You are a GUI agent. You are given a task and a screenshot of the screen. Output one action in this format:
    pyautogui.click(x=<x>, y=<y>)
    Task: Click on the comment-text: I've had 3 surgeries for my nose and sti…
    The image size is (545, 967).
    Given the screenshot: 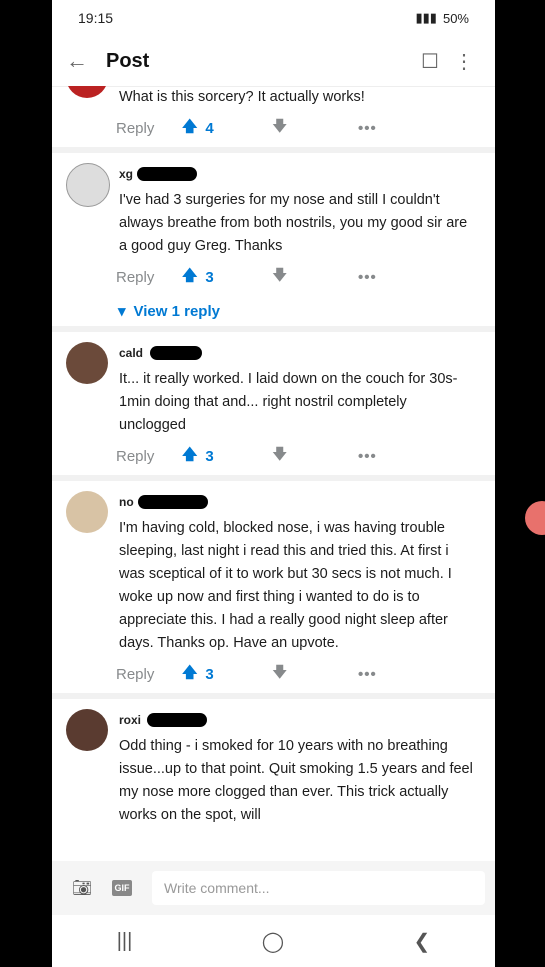 What is the action you would take?
    pyautogui.click(x=293, y=223)
    